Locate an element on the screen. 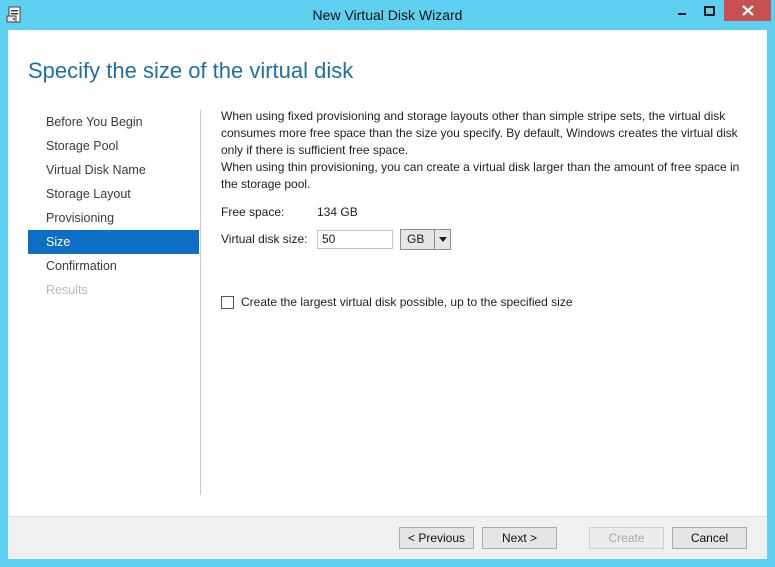 The width and height of the screenshot is (775, 567). next-button: Next > is located at coordinates (519, 538).